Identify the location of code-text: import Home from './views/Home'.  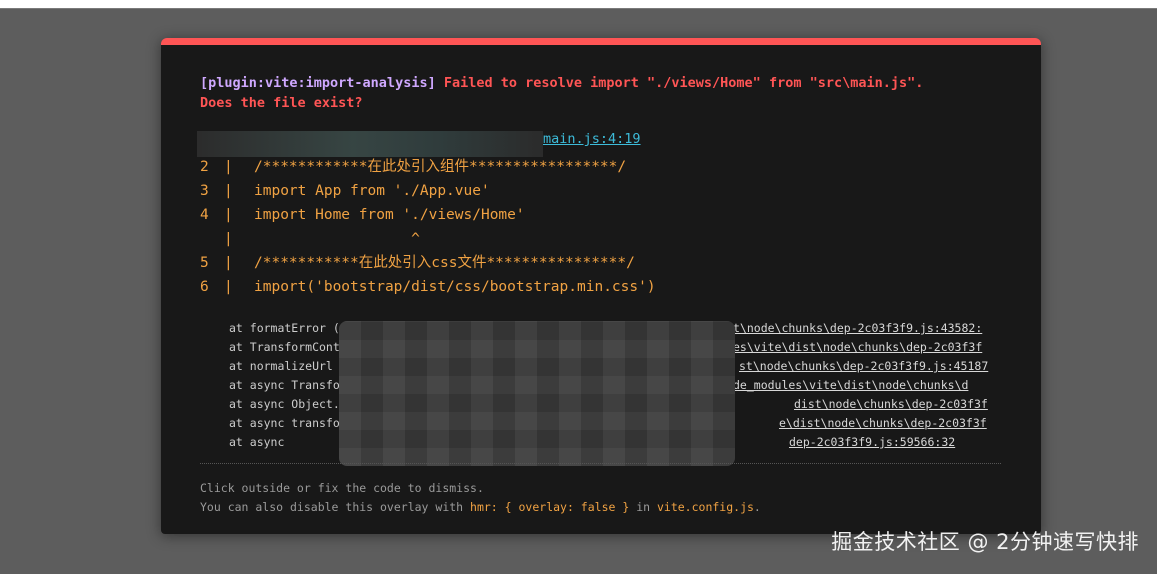
(389, 215).